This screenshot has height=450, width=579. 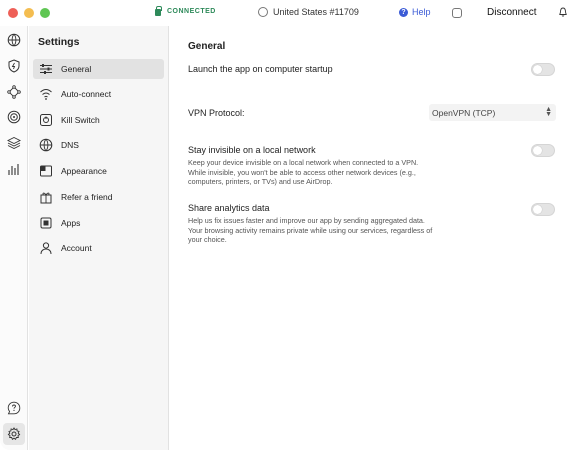 I want to click on sidebar-item-apps: Apps, so click(x=98, y=223).